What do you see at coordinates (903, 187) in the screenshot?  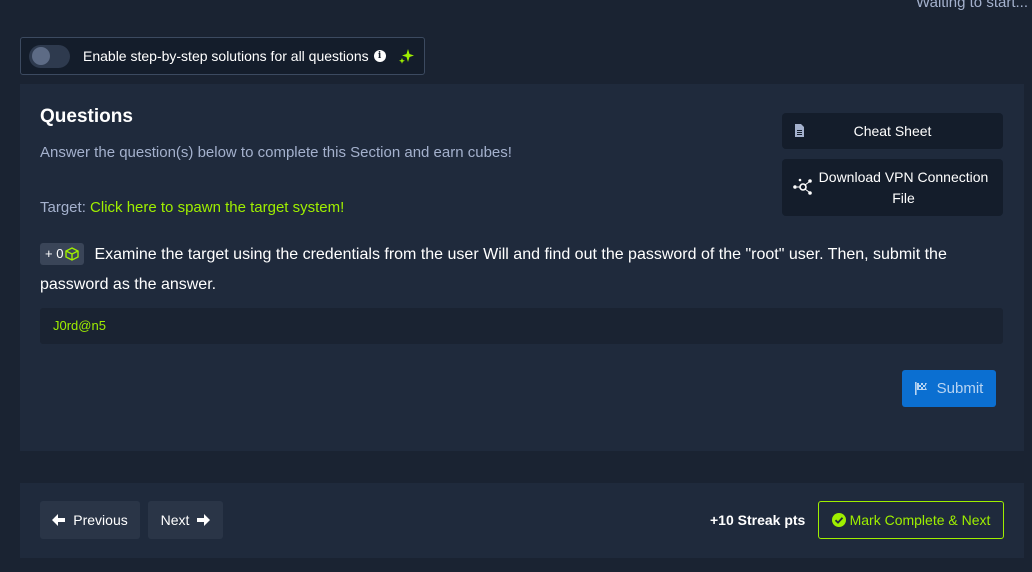 I see `vpn-label: Download VPN Connection File` at bounding box center [903, 187].